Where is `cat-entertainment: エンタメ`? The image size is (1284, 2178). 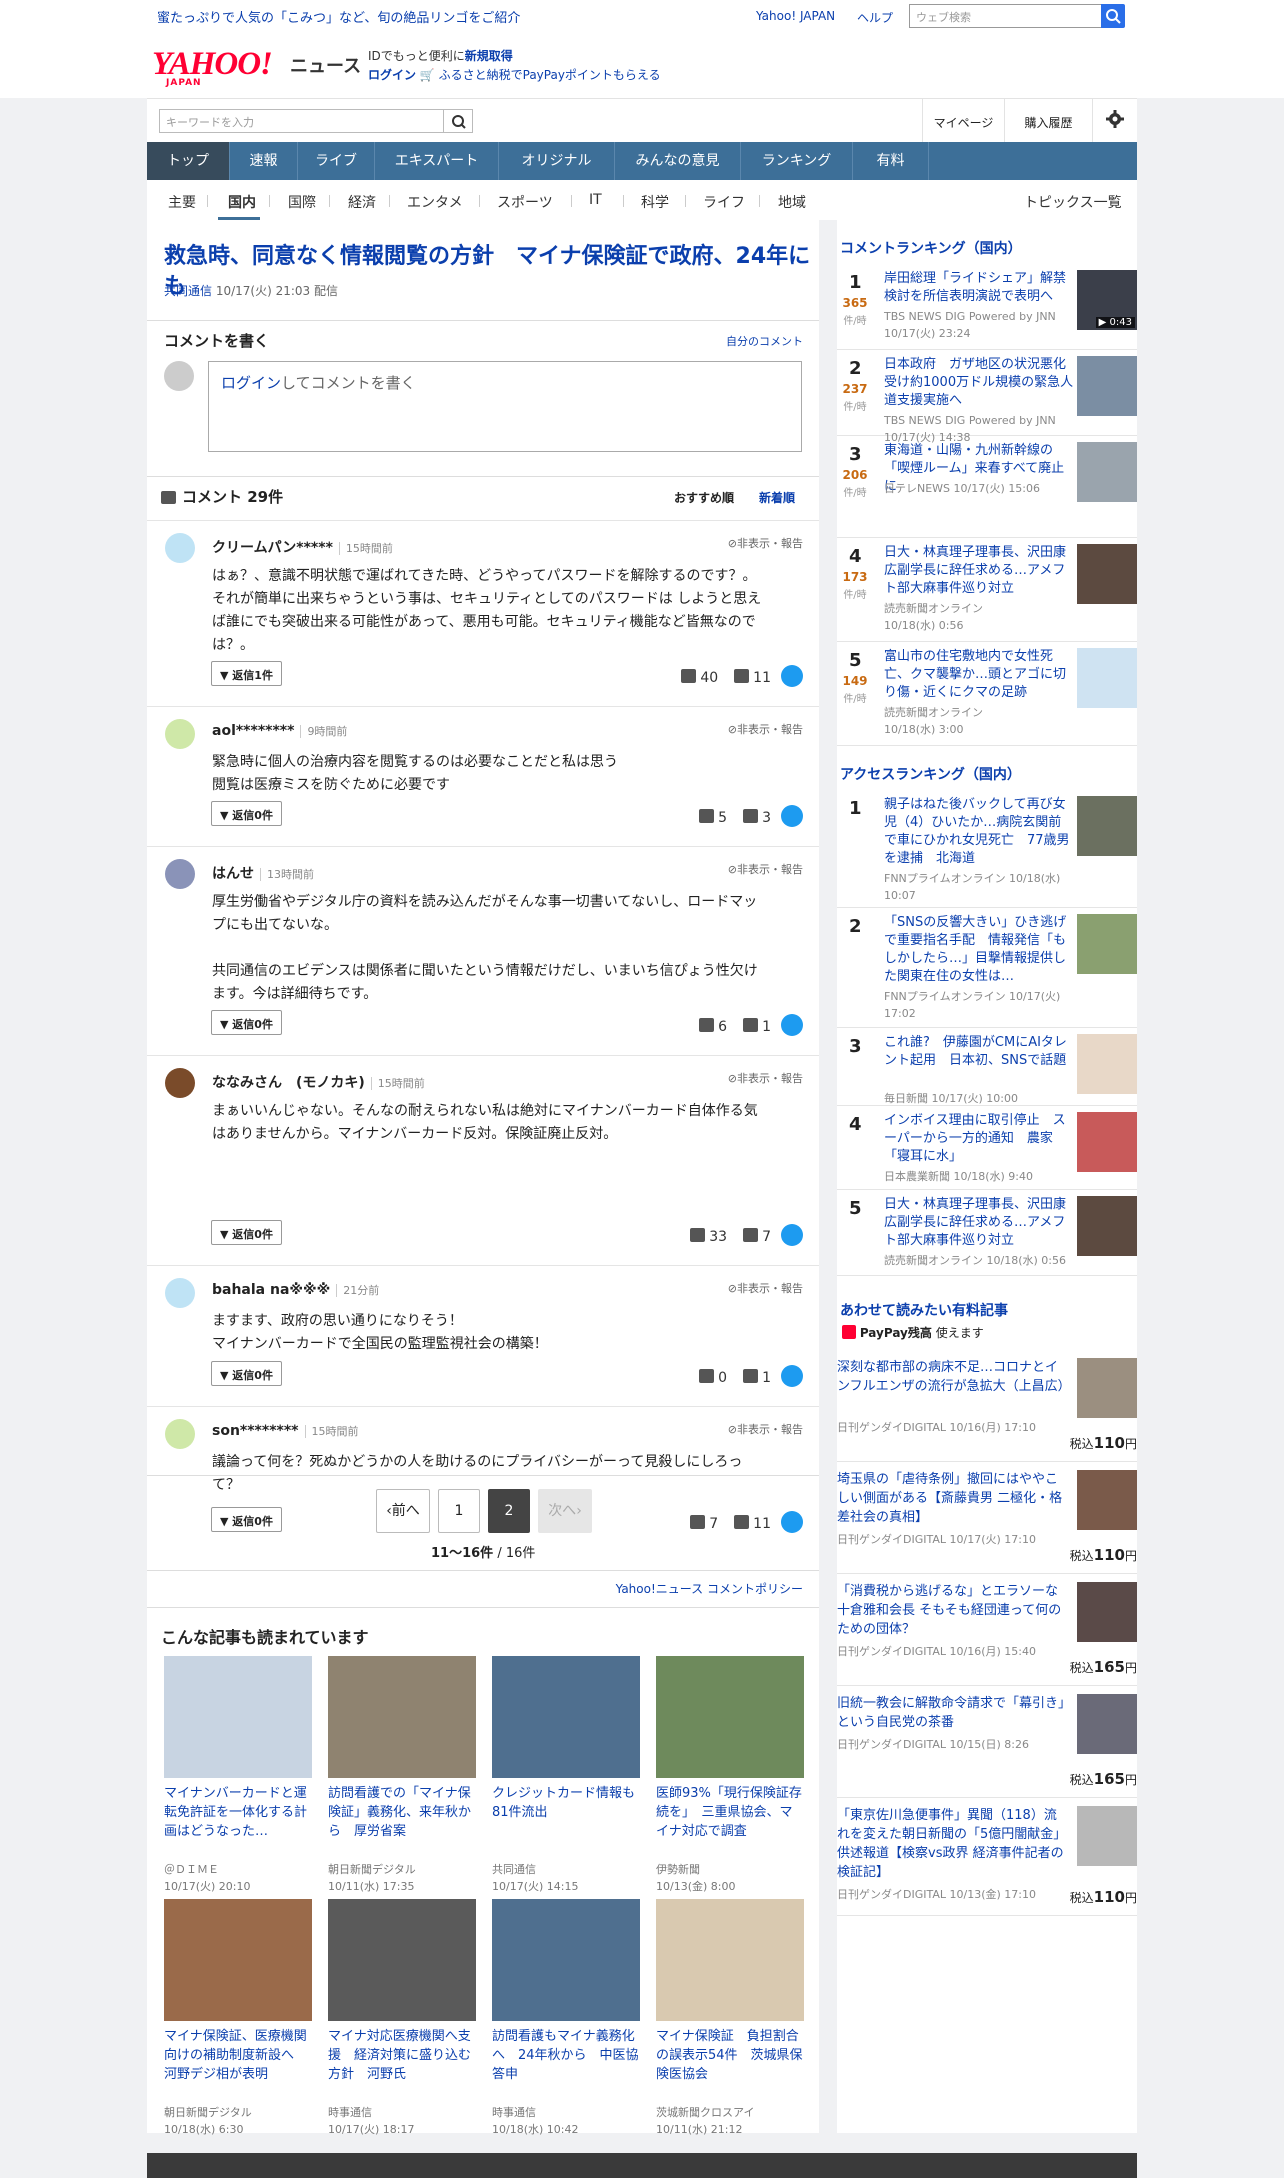 cat-entertainment: エンタメ is located at coordinates (435, 202).